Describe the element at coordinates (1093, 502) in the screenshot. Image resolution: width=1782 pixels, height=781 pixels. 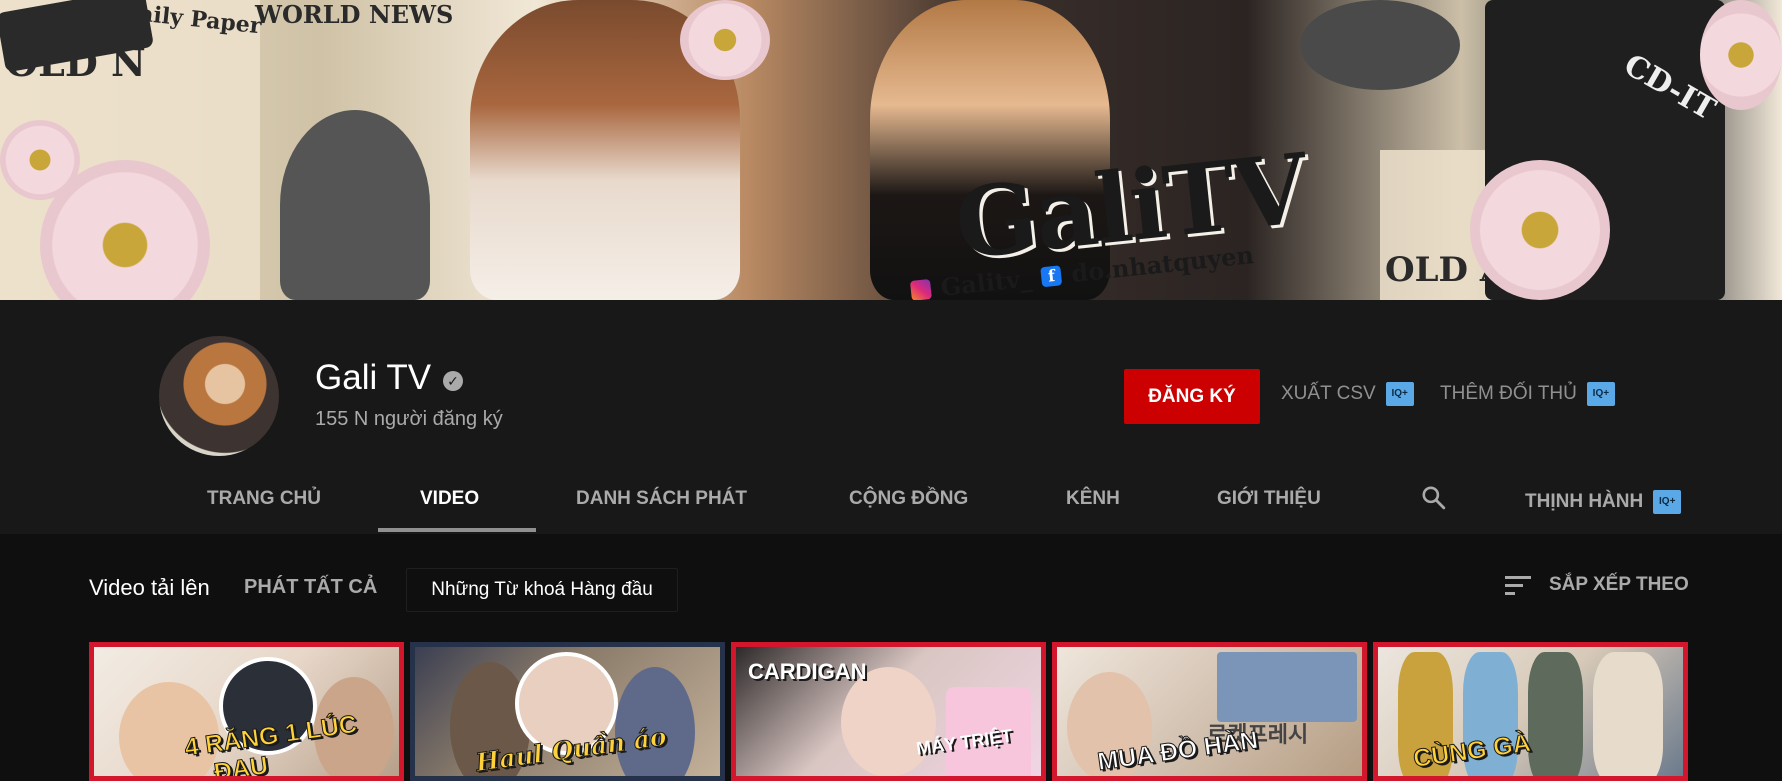
I see `tab-channels: KÊNH` at that location.